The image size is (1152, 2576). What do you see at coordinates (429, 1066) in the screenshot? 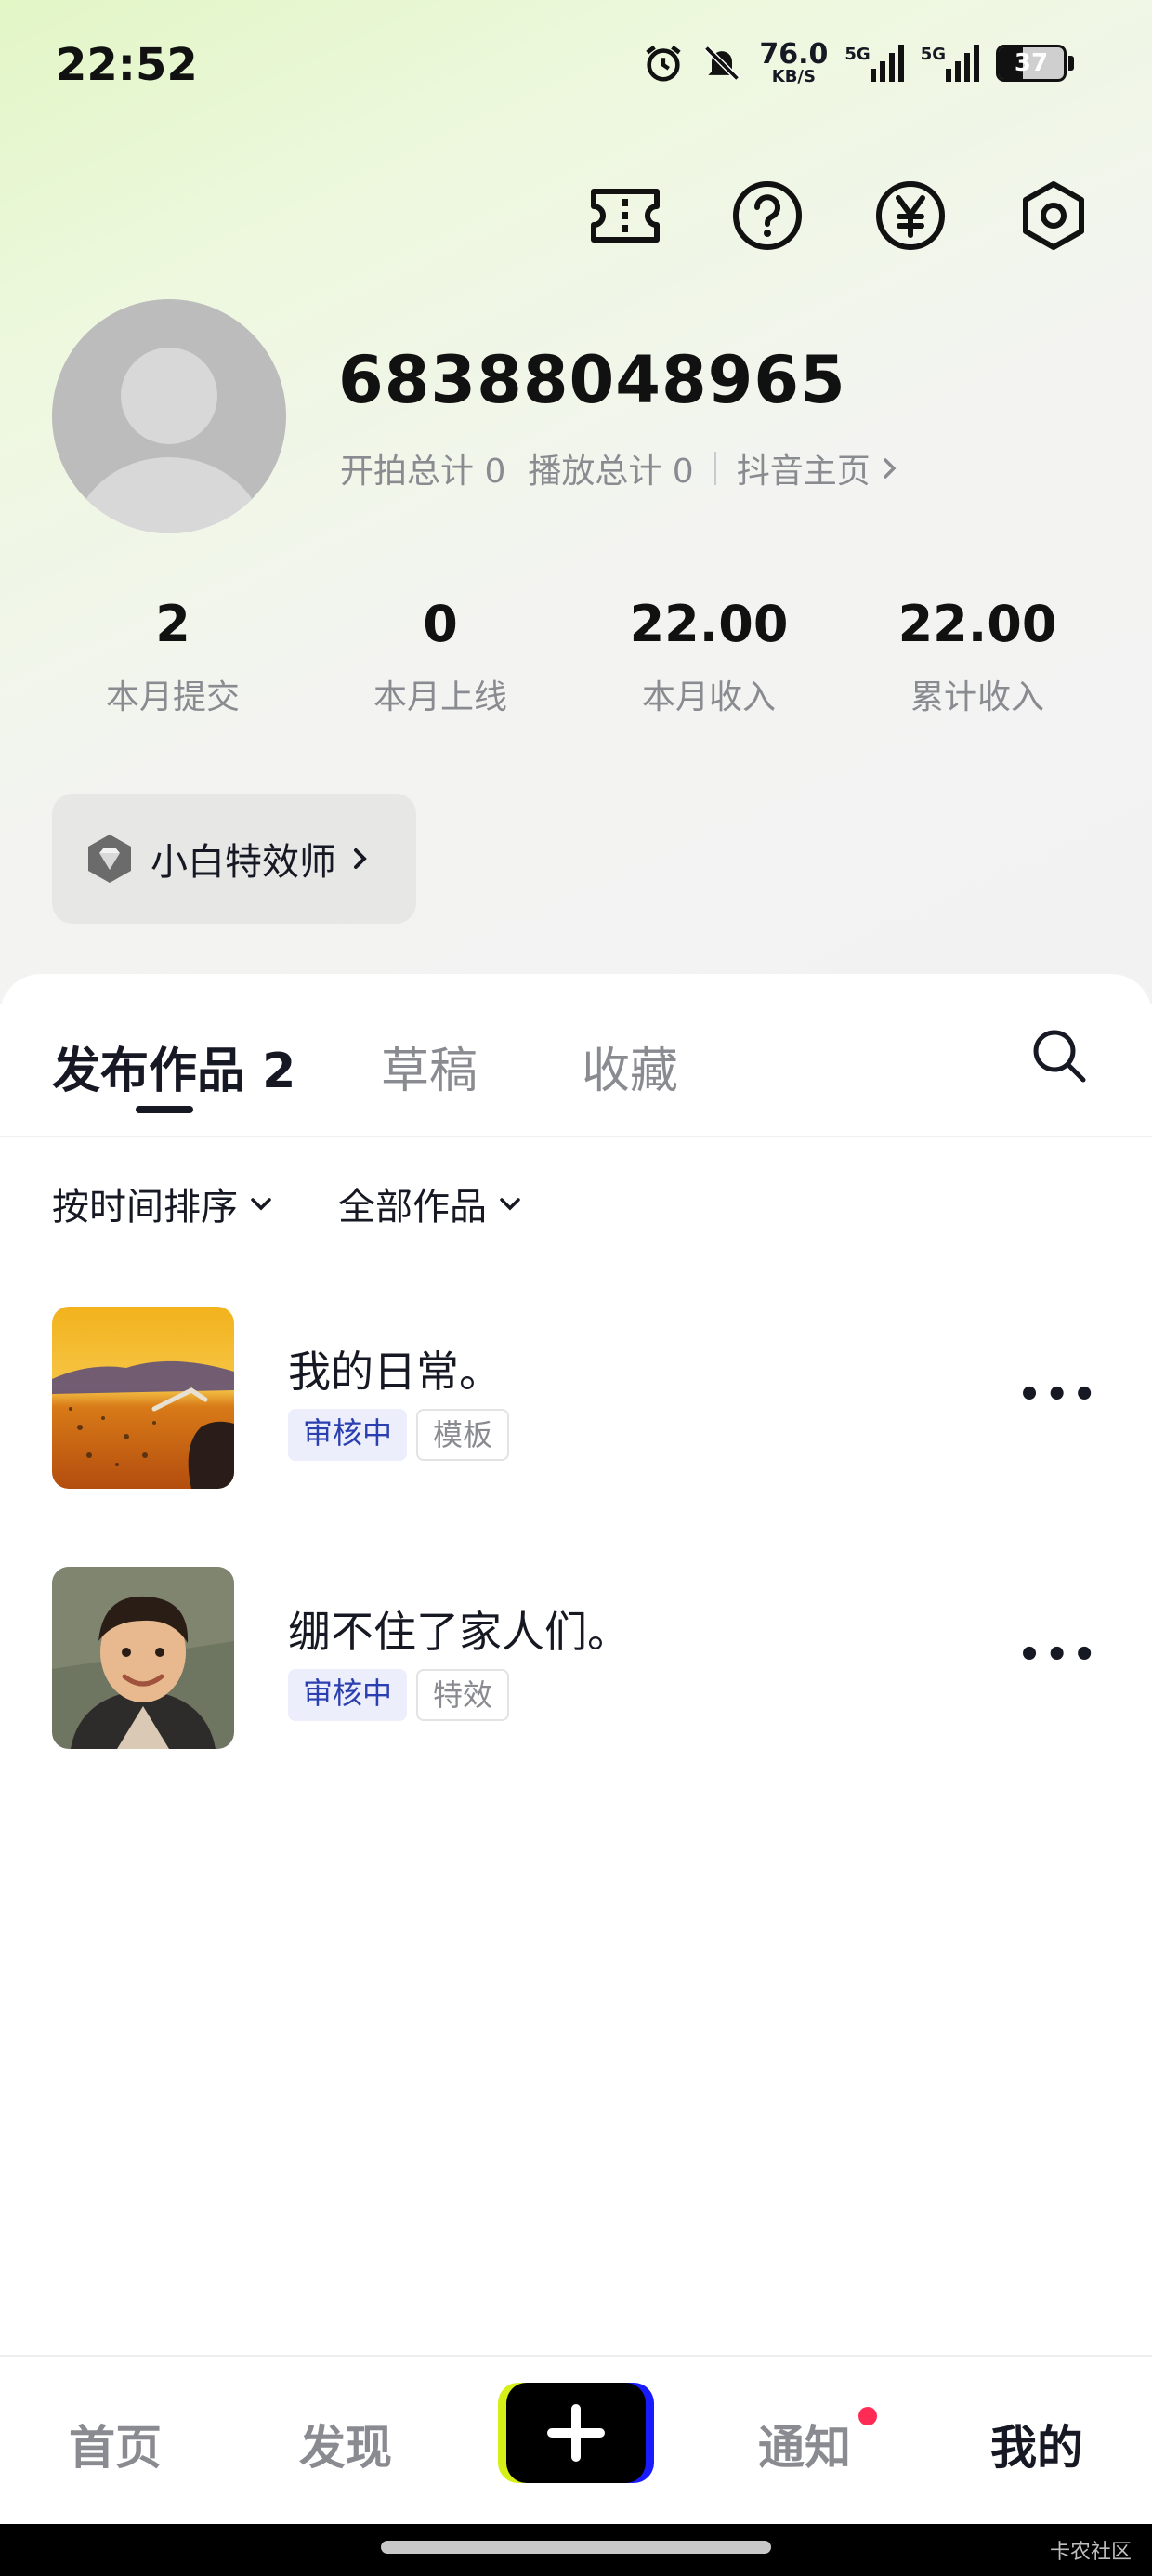
I see `tab-drafts: 草稿` at bounding box center [429, 1066].